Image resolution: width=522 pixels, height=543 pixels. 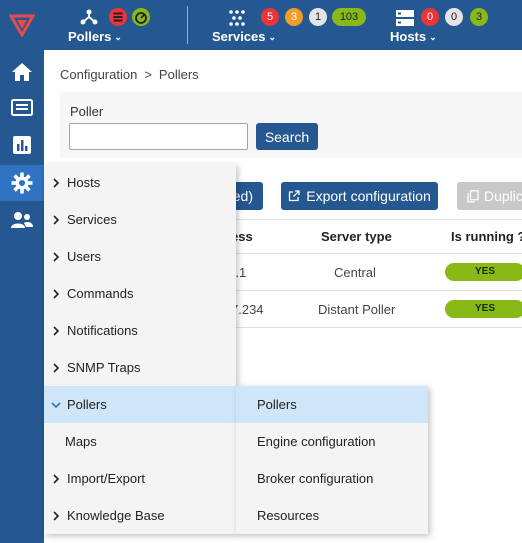 I want to click on breadcrumb-pollers: Pollers, so click(x=179, y=74).